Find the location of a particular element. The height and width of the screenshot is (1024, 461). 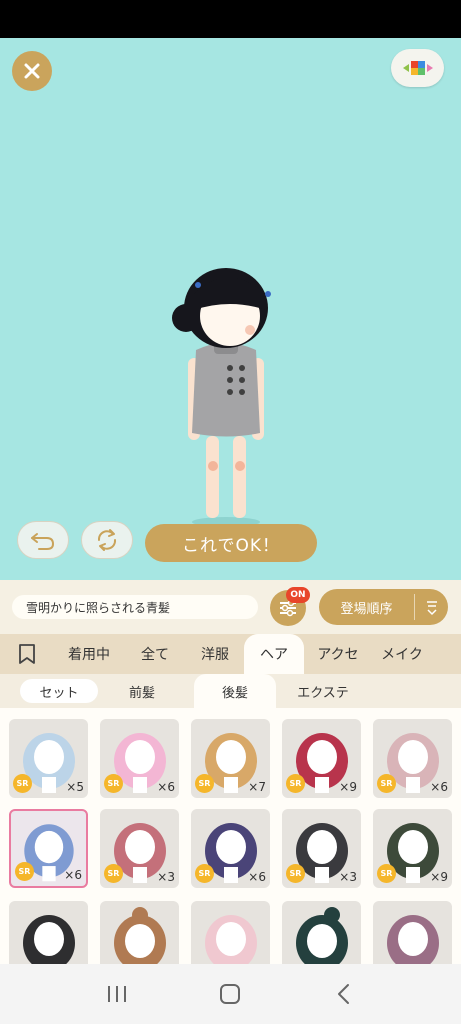

palette-button is located at coordinates (417, 68).